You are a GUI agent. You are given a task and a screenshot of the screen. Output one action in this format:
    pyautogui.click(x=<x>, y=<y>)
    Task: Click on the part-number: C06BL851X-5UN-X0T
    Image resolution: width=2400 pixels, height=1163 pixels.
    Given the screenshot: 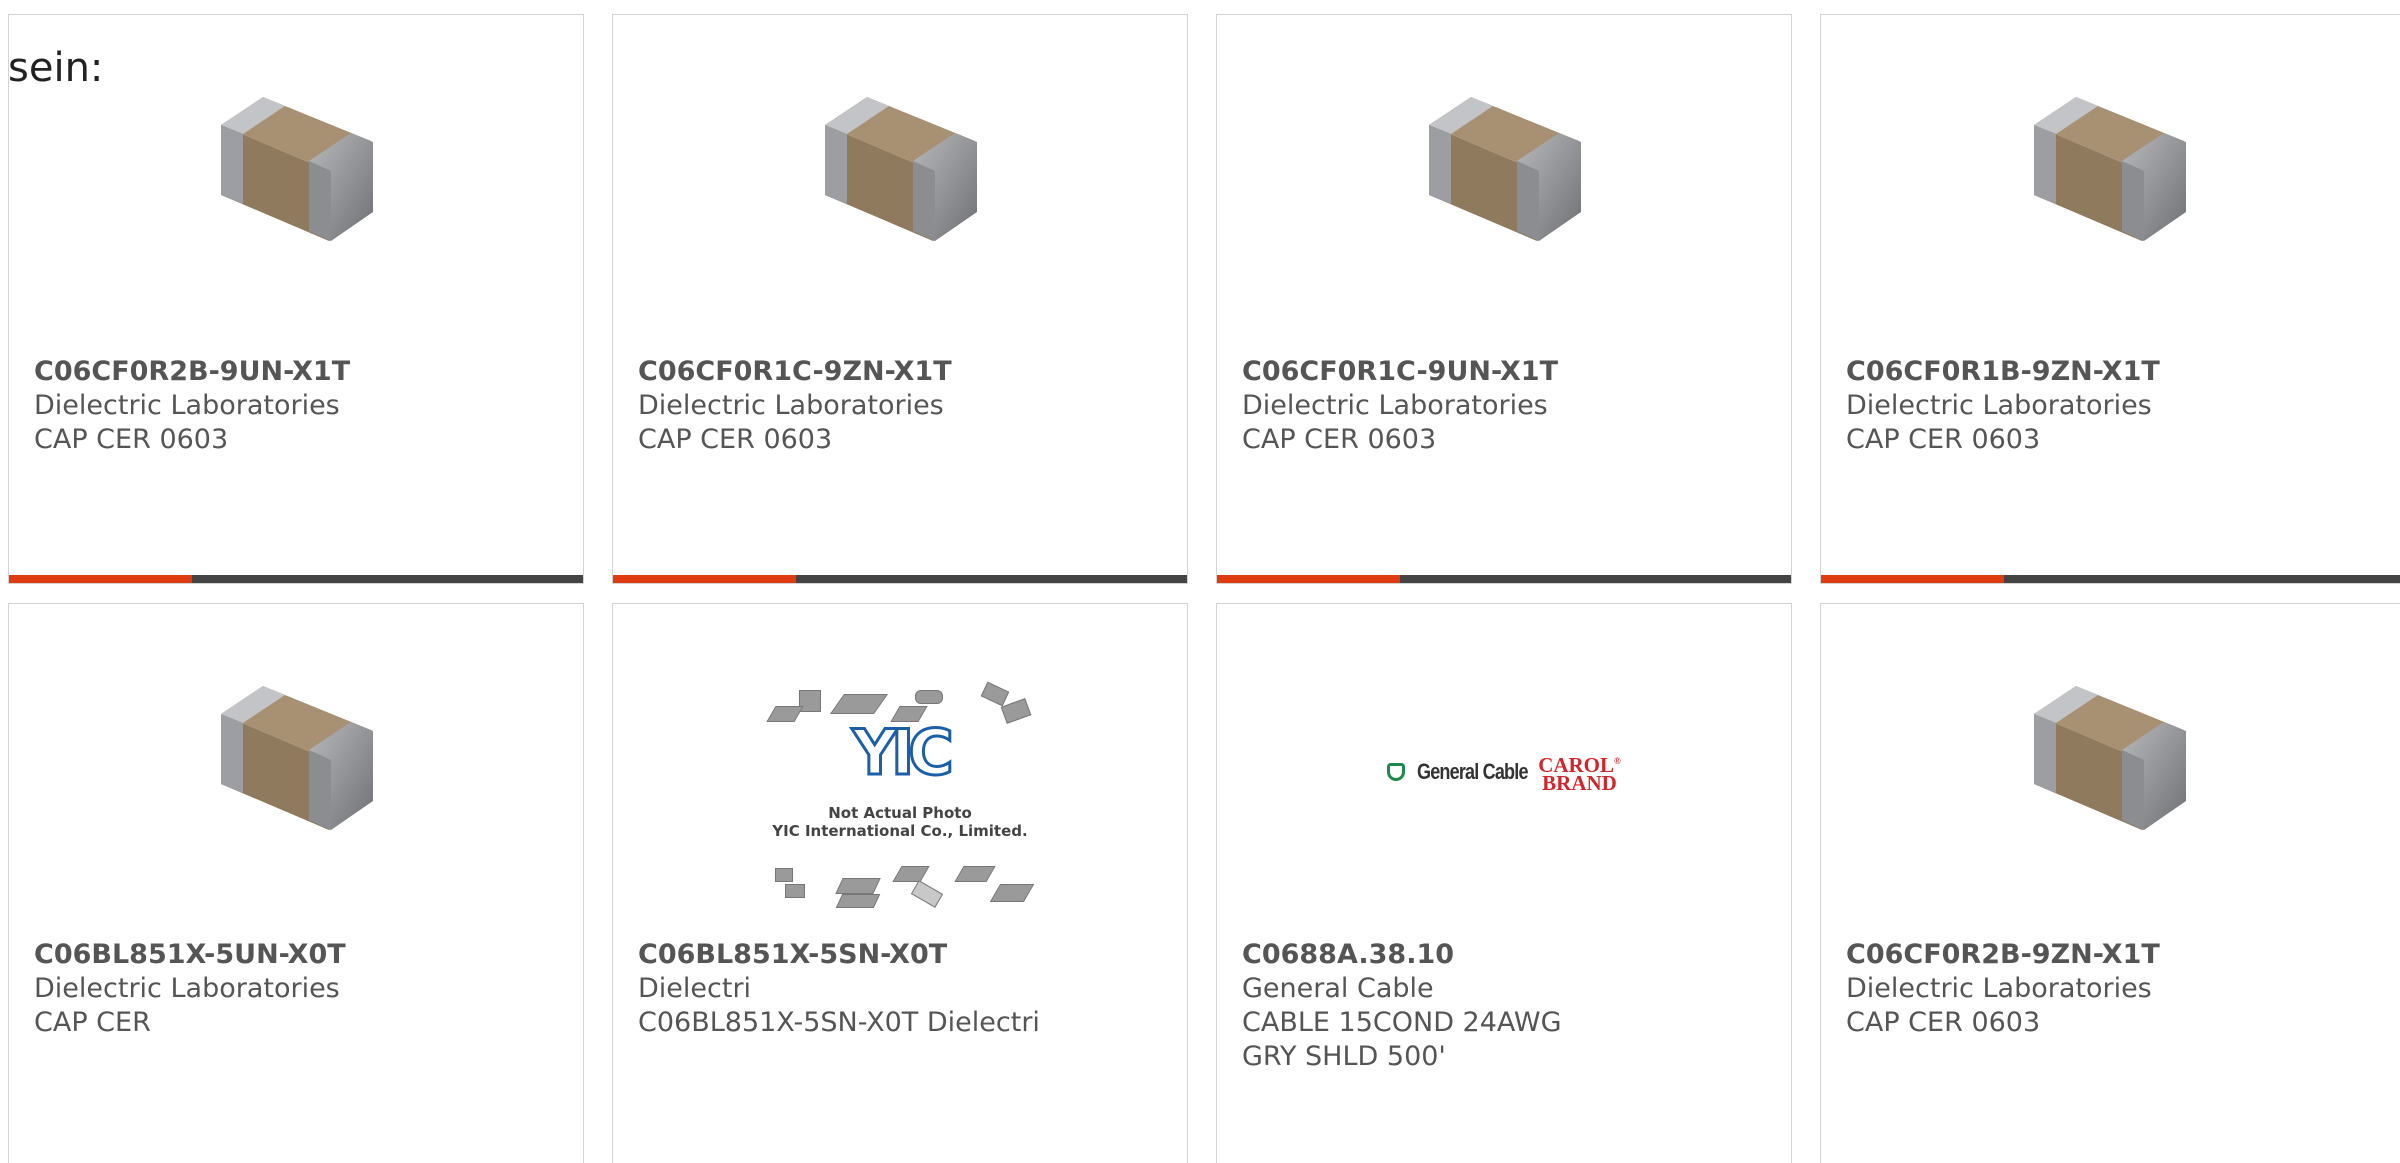 What is the action you would take?
    pyautogui.click(x=298, y=955)
    